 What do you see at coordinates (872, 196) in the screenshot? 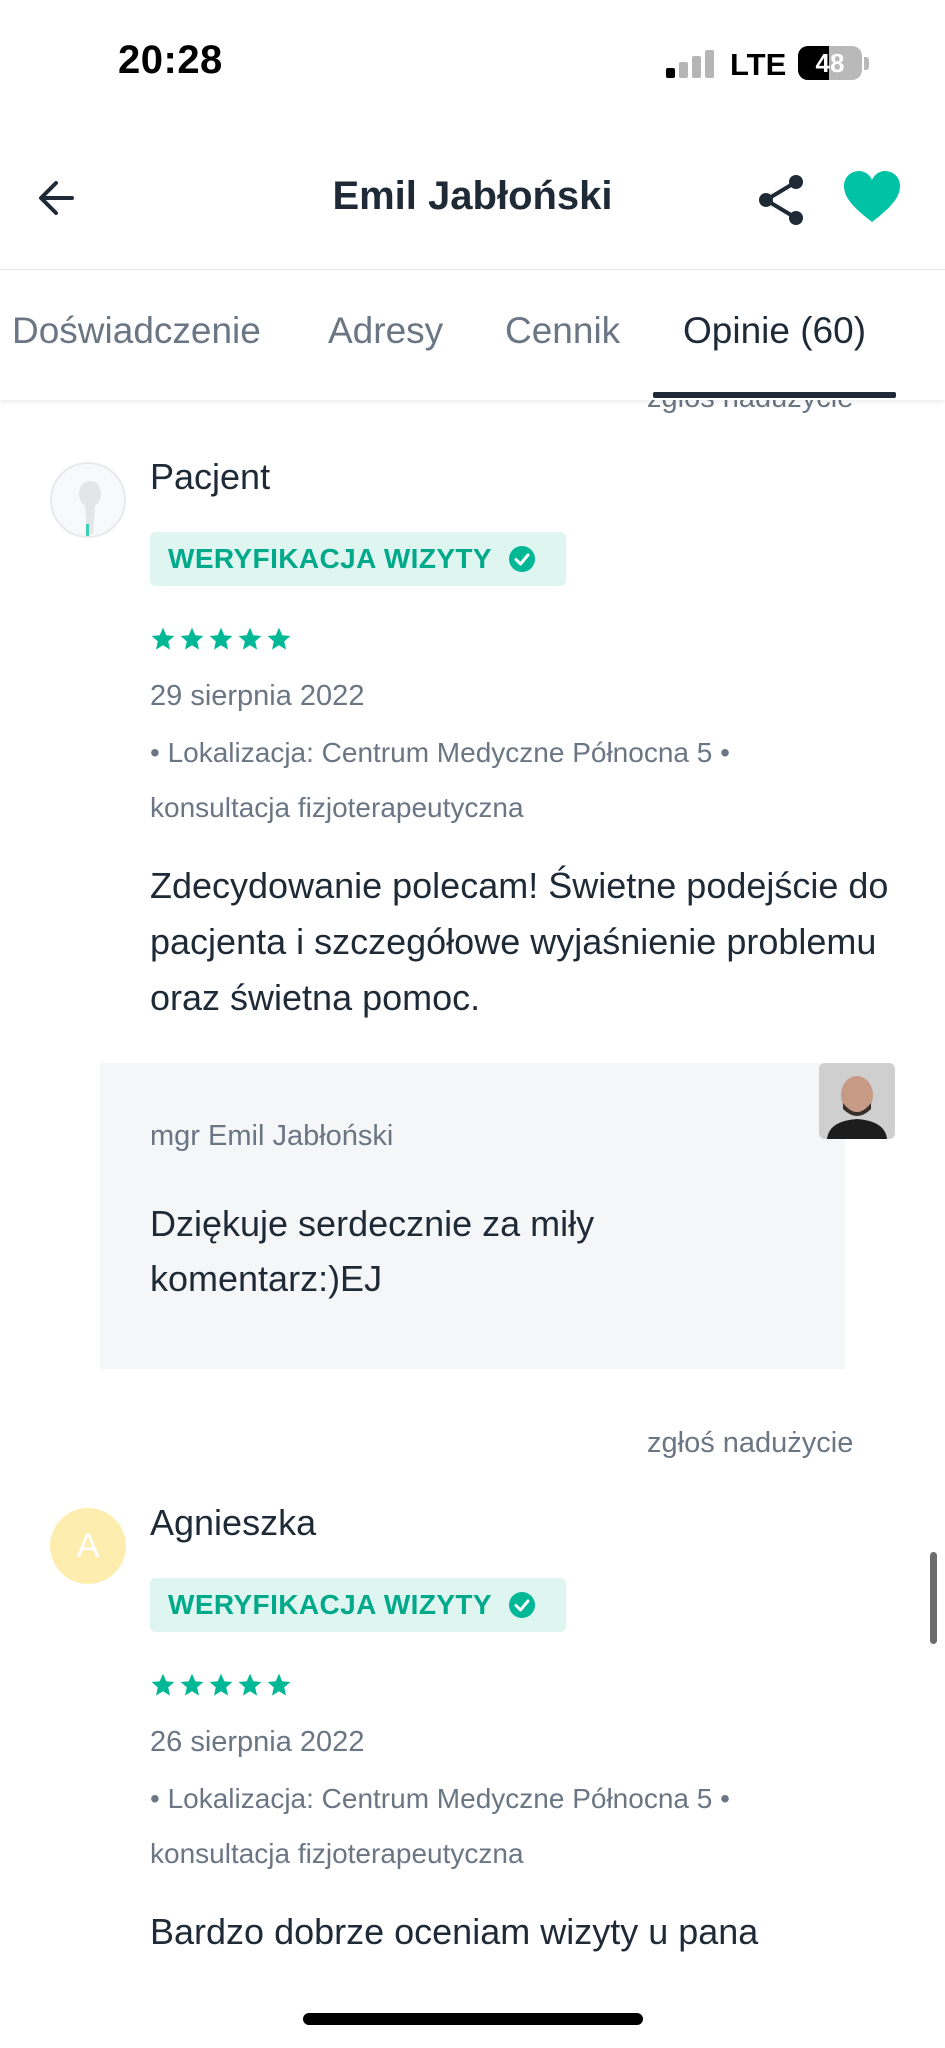
I see `heart-icon` at bounding box center [872, 196].